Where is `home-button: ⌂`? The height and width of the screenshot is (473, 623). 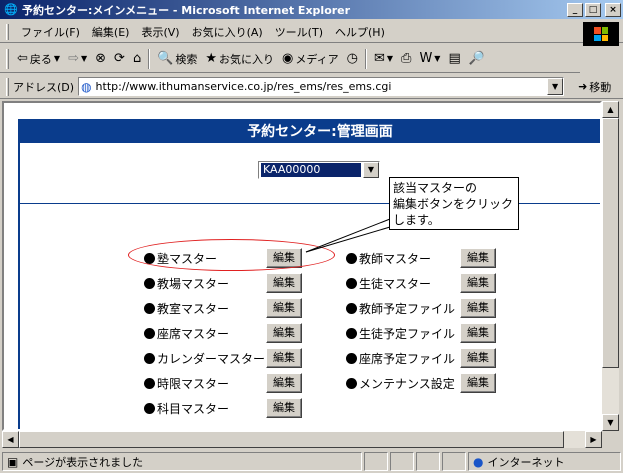 home-button: ⌂ is located at coordinates (137, 59).